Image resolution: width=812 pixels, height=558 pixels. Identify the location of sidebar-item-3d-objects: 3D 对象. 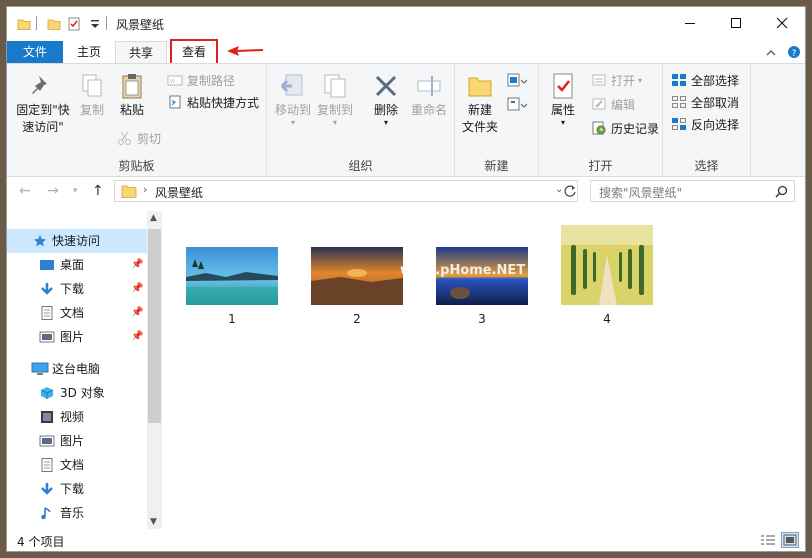
(77, 393).